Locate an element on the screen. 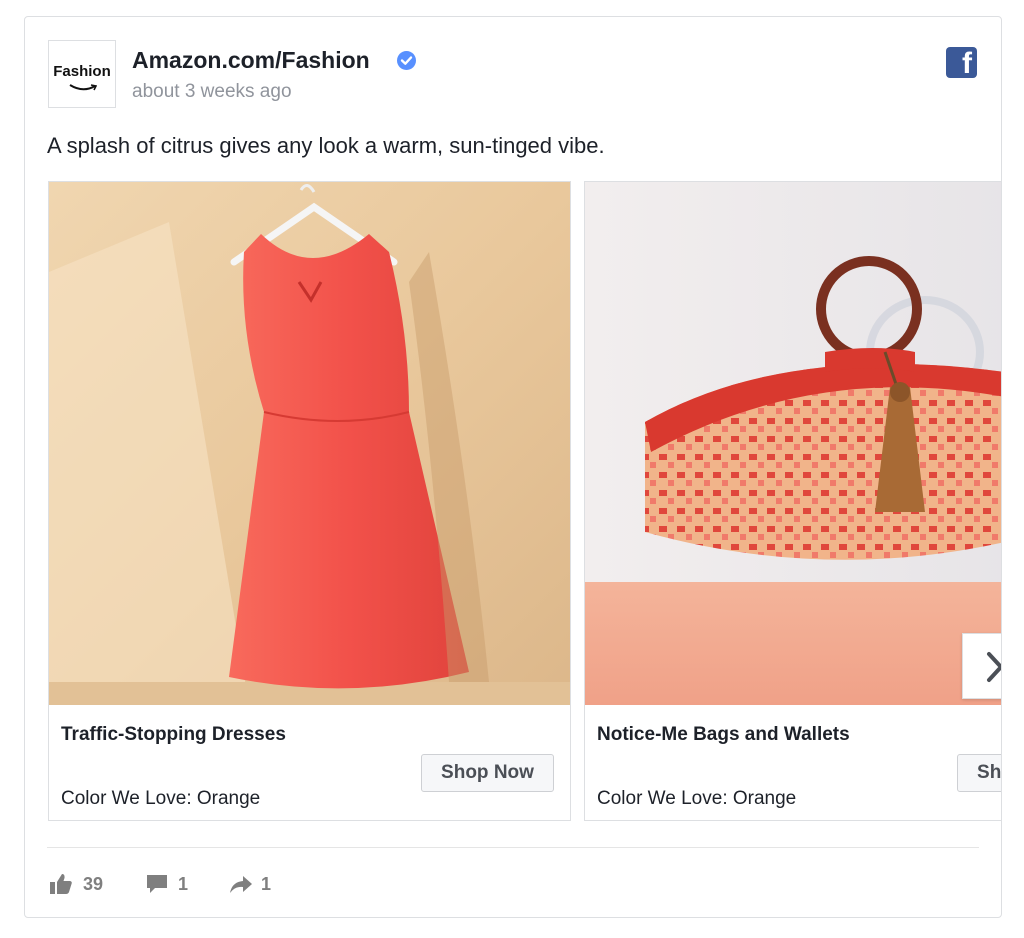 This screenshot has height=938, width=1024. carousel-card-title: Notice-Me Bags and Wallets is located at coordinates (723, 735).